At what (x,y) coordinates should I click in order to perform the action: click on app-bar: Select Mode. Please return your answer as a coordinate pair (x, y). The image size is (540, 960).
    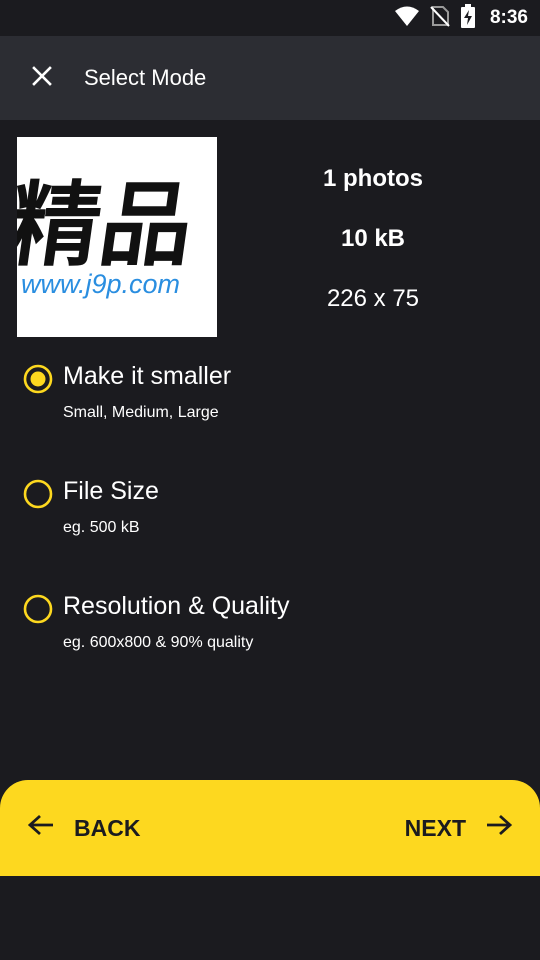
    Looking at the image, I should click on (270, 78).